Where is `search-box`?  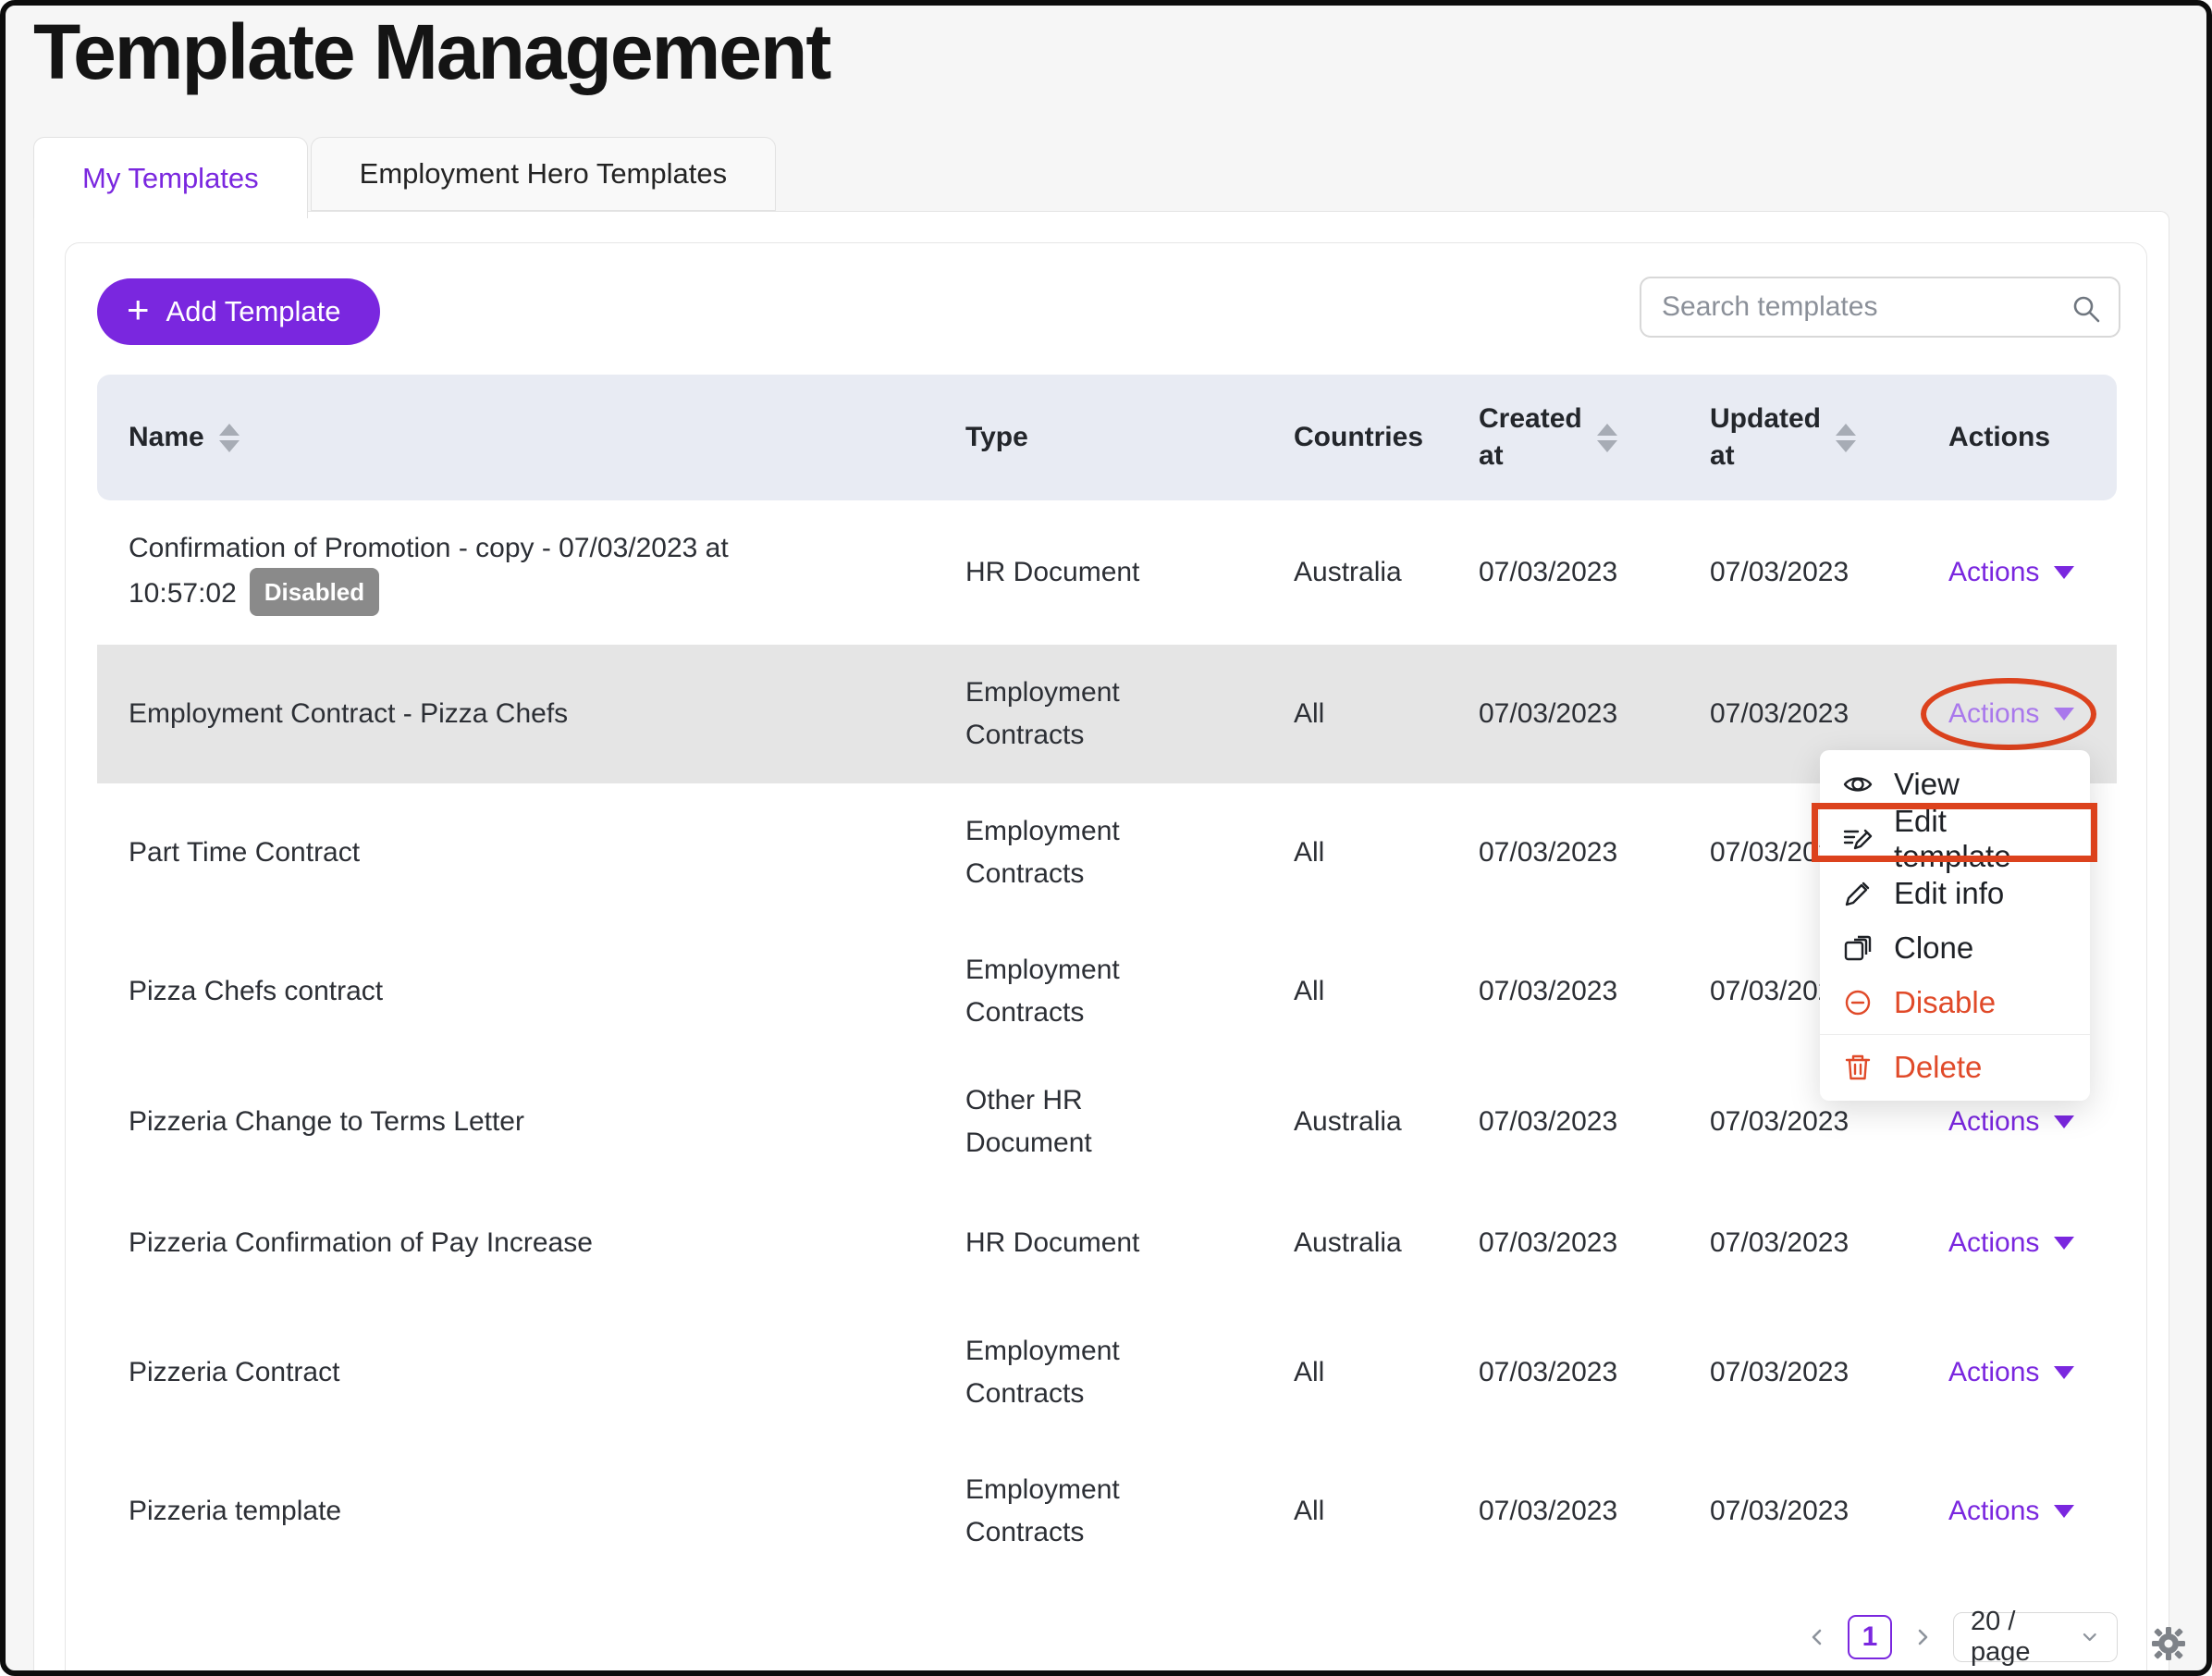 search-box is located at coordinates (1880, 307).